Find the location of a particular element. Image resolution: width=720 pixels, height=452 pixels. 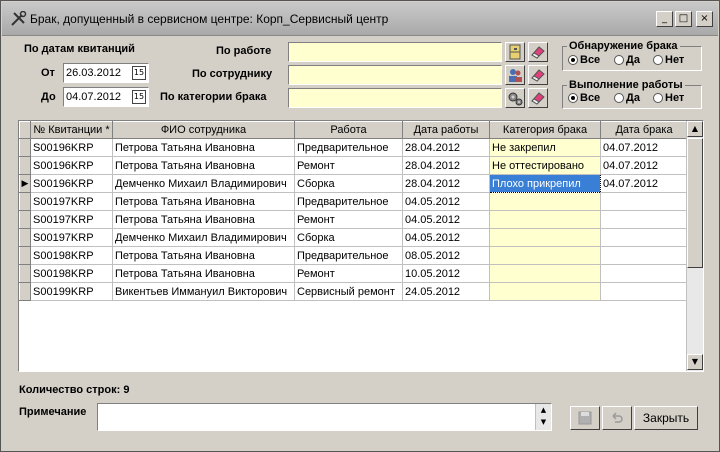

close-window-button: × is located at coordinates (704, 19).